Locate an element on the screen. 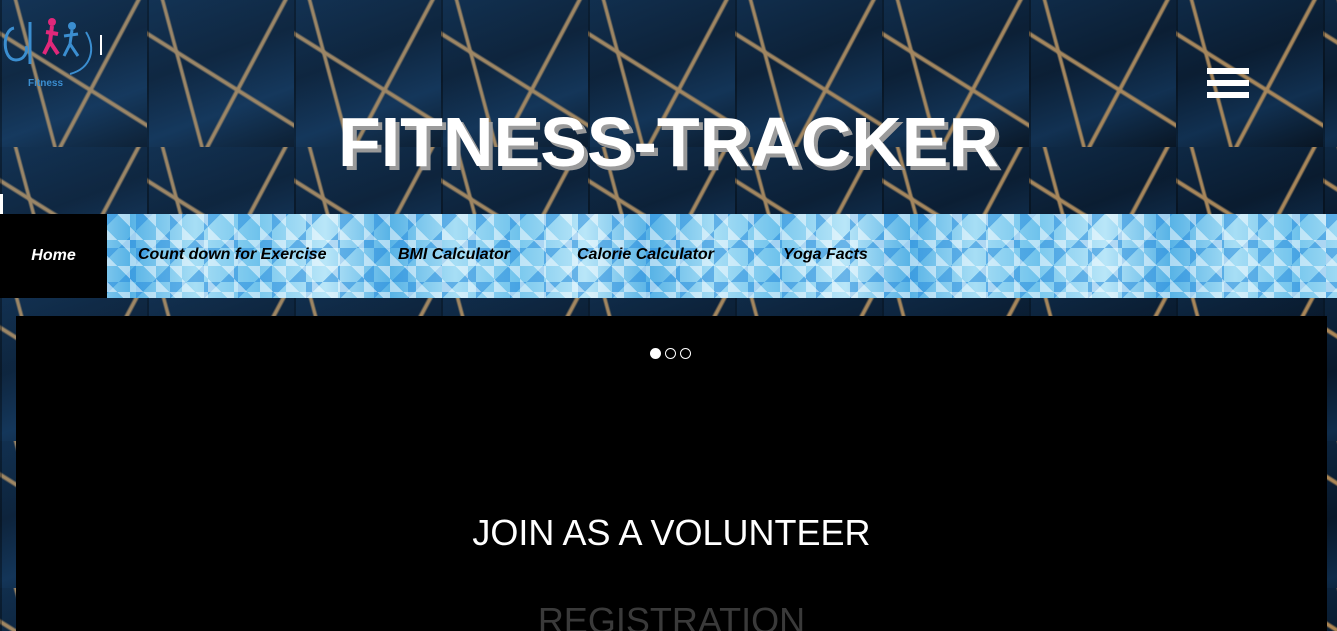 This screenshot has width=1337, height=631. logo-text: Fitness is located at coordinates (46, 83).